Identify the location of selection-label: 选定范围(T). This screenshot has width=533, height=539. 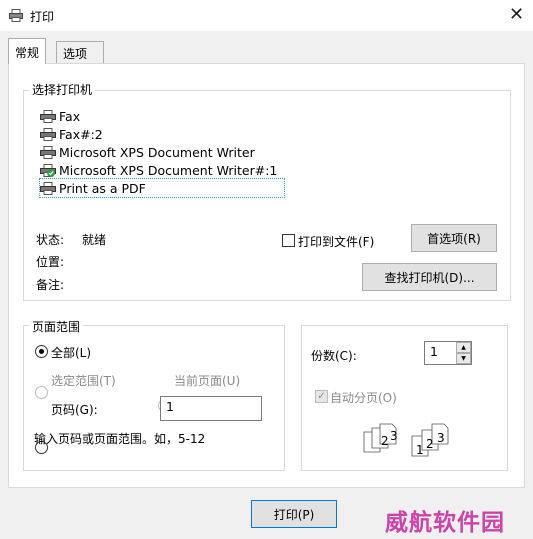
(83, 380).